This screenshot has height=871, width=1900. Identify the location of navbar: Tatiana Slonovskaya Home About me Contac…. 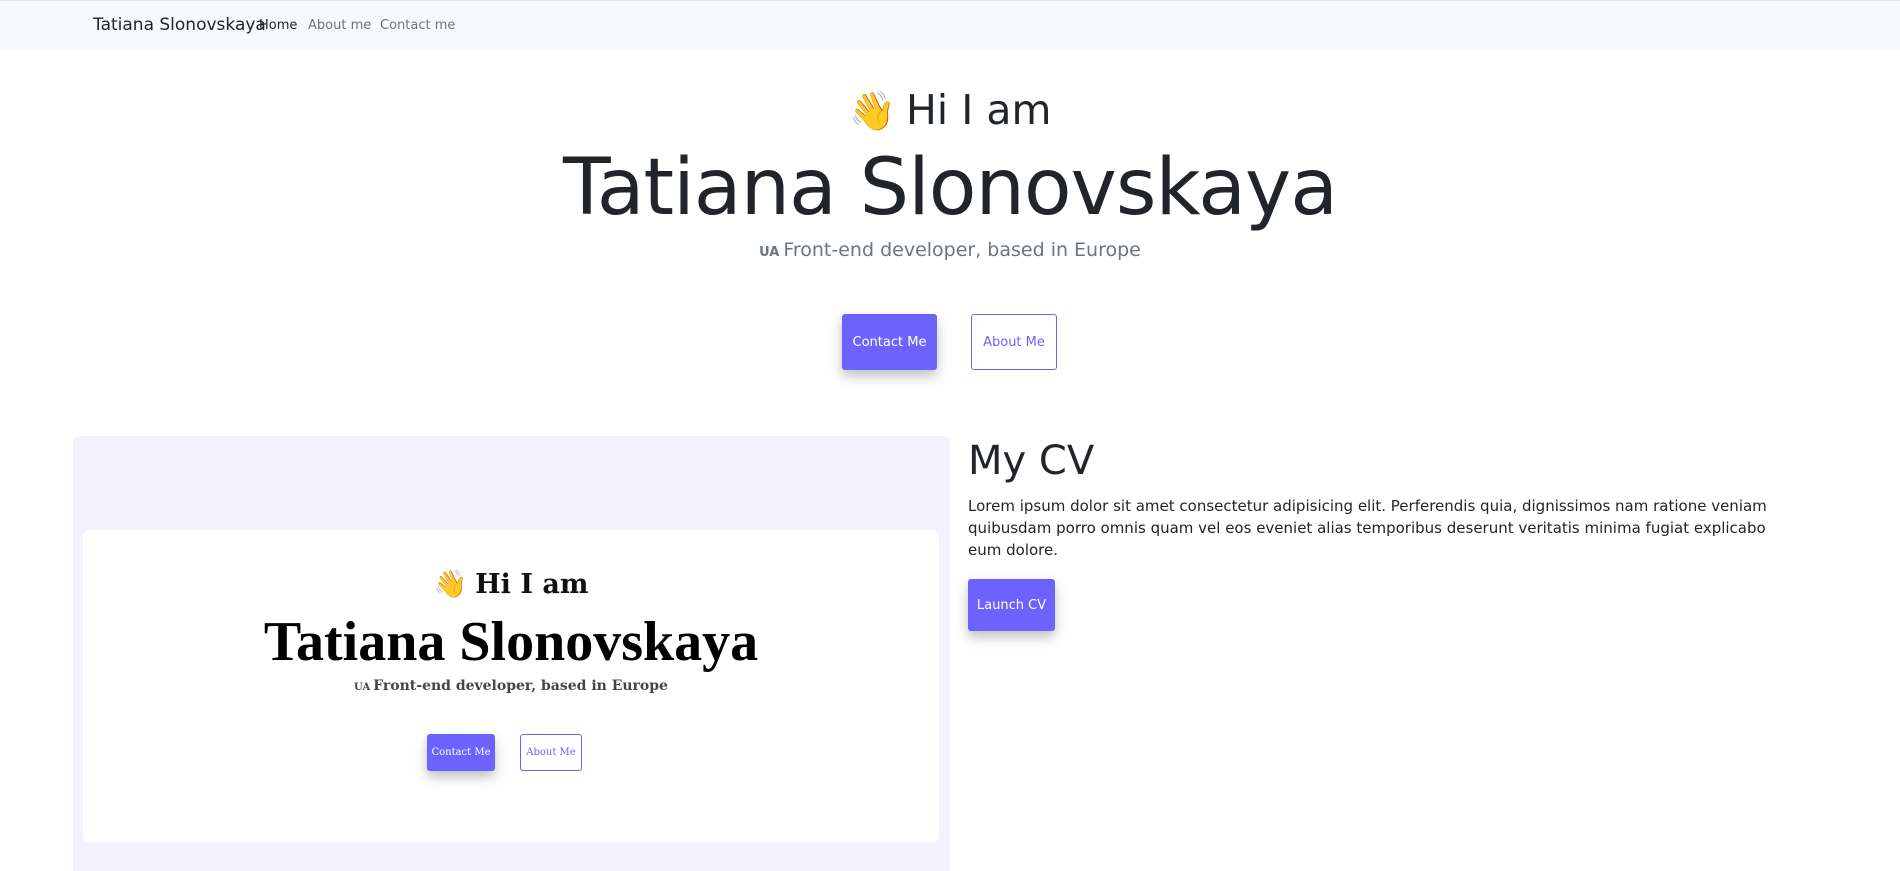
(950, 24).